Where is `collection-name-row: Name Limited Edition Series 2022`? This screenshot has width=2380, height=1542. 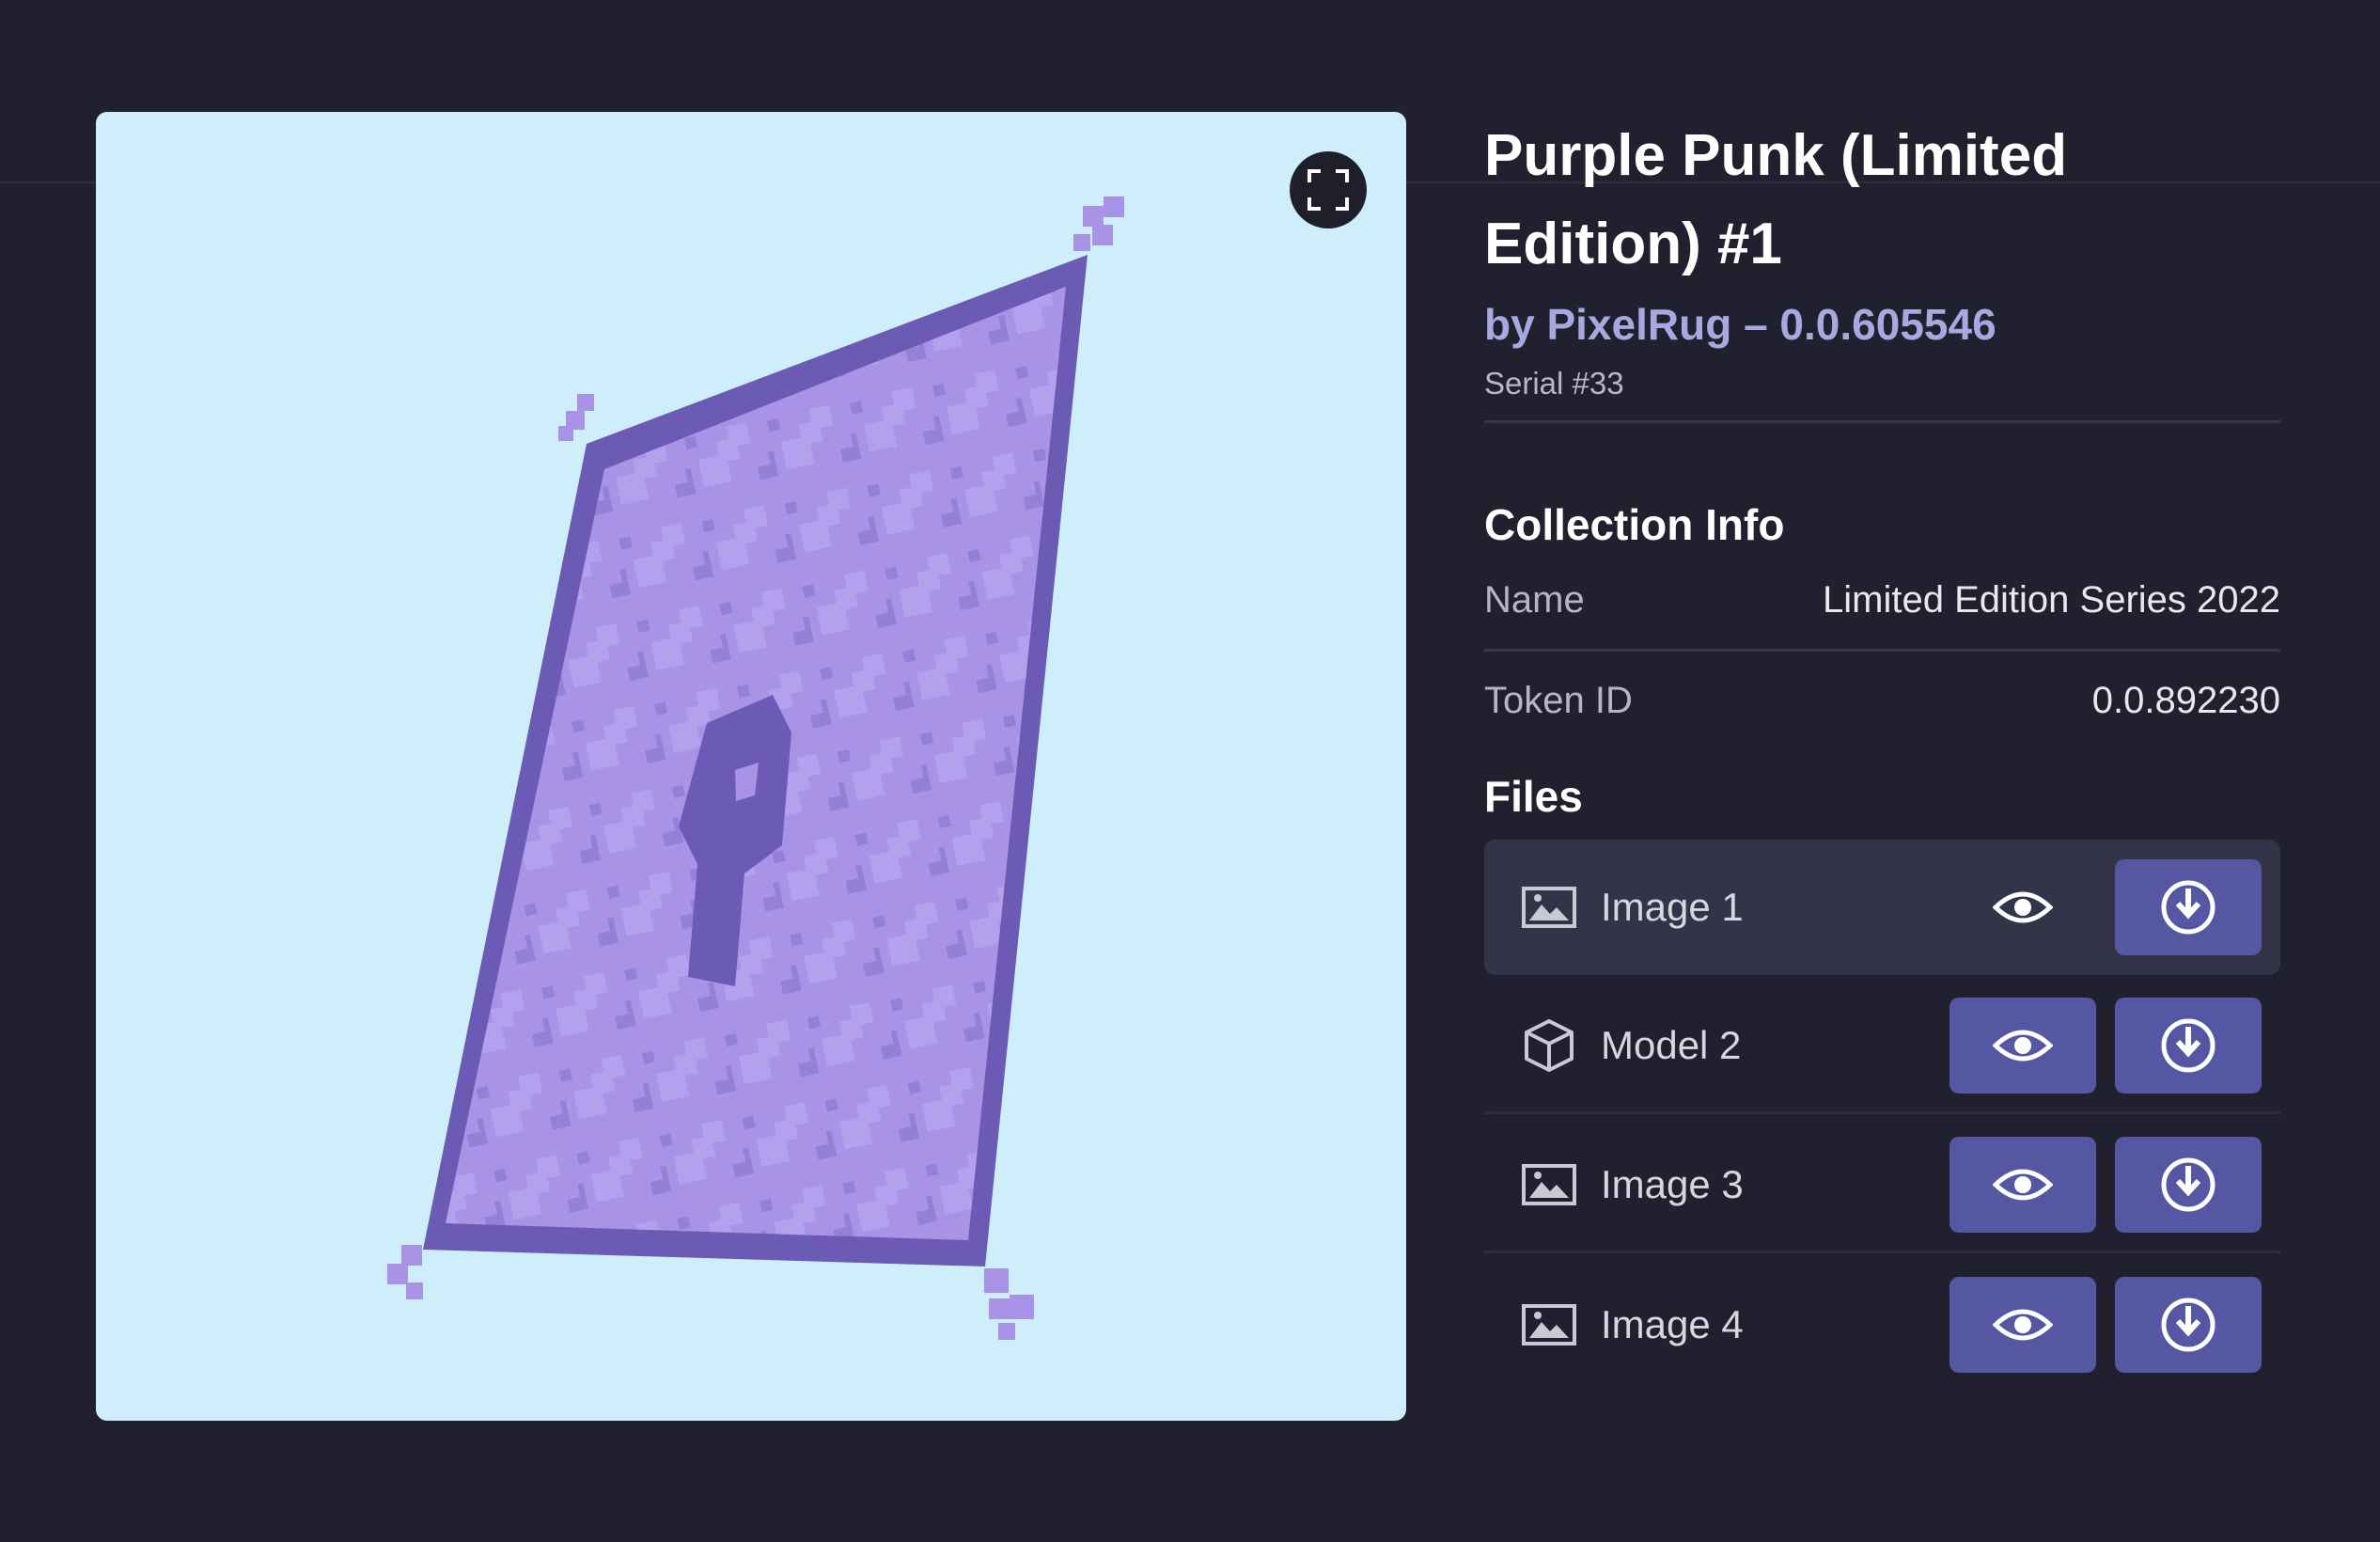
collection-name-row: Name Limited Edition Series 2022 is located at coordinates (1882, 601).